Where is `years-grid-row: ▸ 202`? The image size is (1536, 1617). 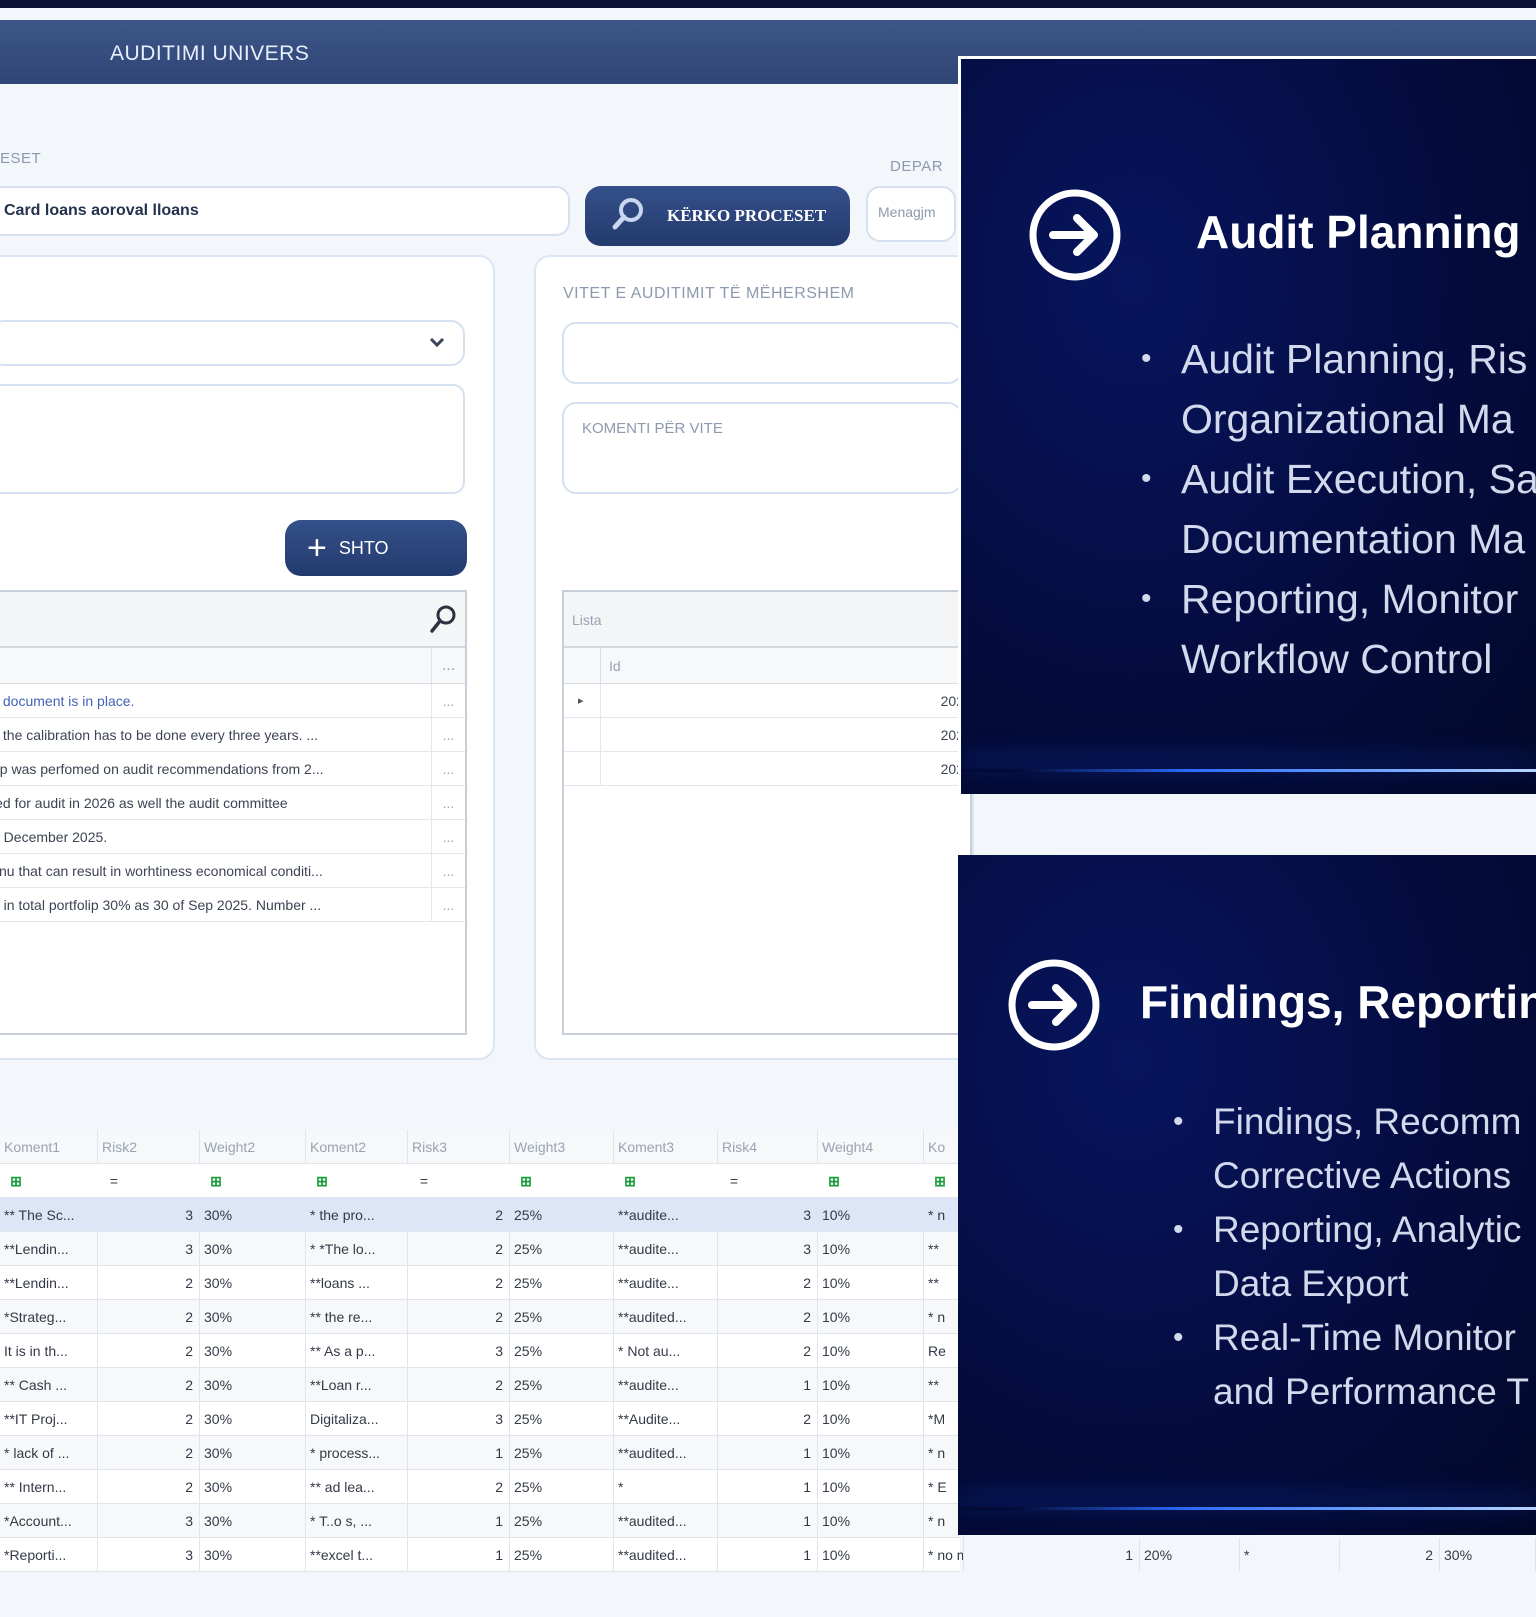 years-grid-row: ▸ 202 is located at coordinates (767, 701).